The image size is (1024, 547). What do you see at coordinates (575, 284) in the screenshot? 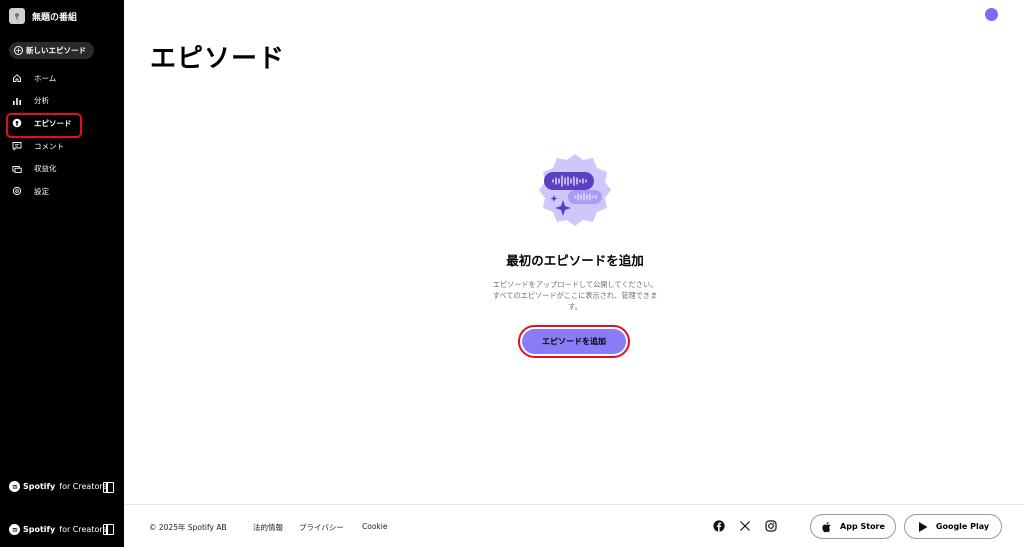
I see `empty-desc-line: エピソードをアップロードして公開してください。` at bounding box center [575, 284].